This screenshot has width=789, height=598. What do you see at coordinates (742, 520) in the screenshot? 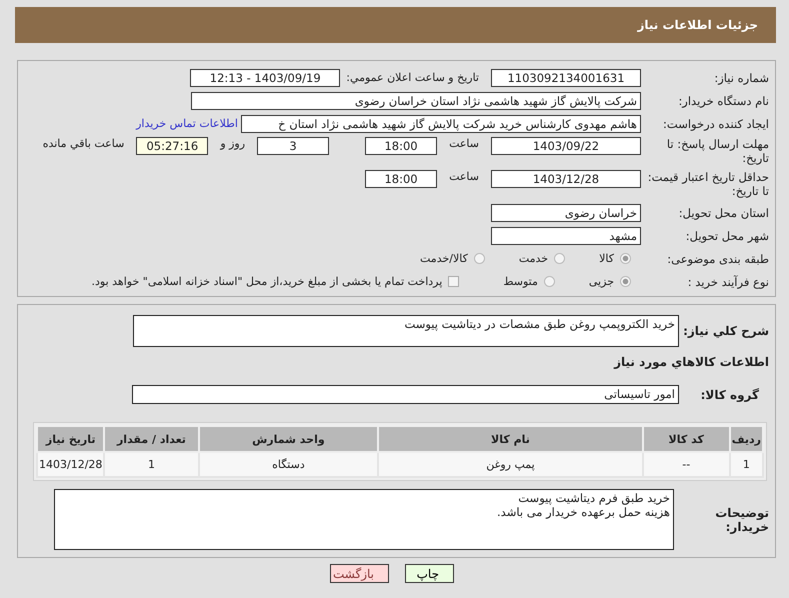
I see `field-label: توضیحات خریدار:` at bounding box center [742, 520].